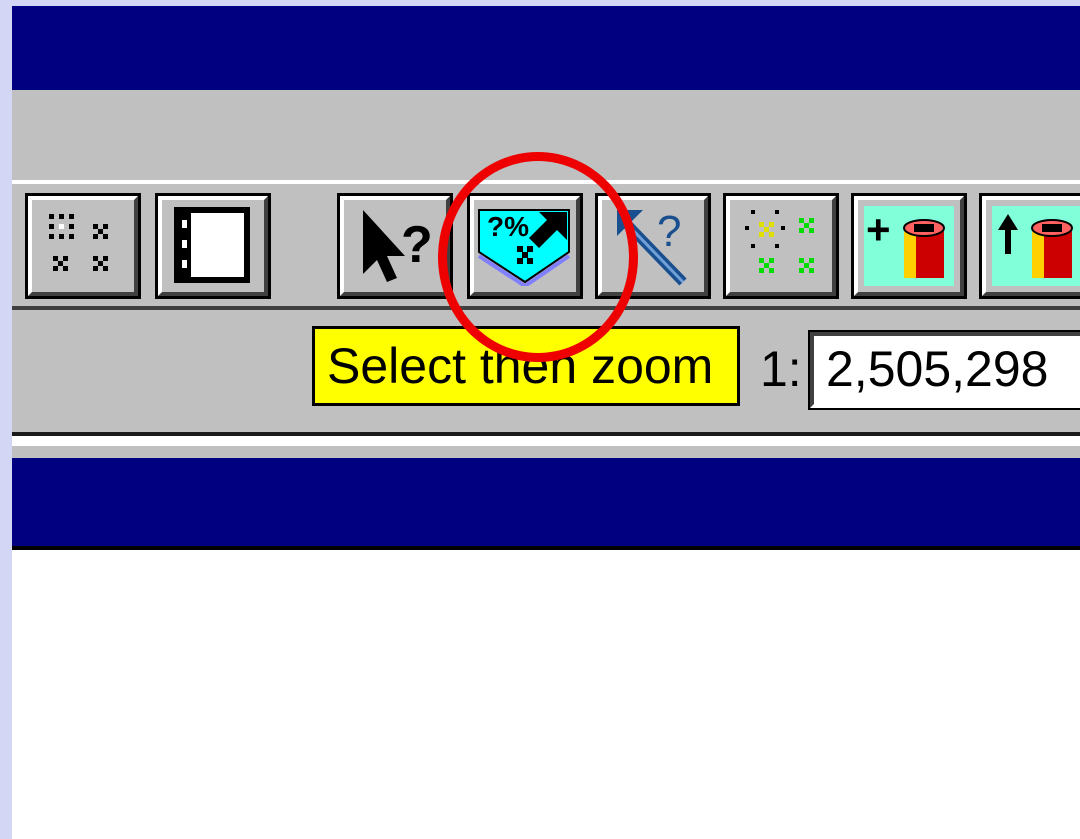 The width and height of the screenshot is (1080, 839). I want to click on identify-button: ?, so click(653, 246).